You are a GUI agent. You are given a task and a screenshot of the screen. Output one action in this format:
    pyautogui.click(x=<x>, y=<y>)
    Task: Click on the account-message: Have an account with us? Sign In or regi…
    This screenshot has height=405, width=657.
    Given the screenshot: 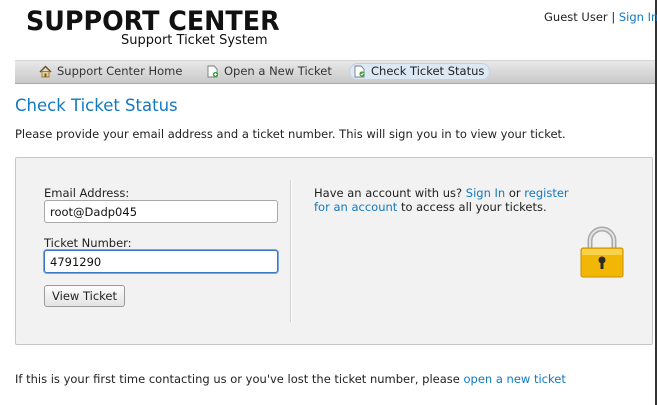 What is the action you would take?
    pyautogui.click(x=444, y=200)
    